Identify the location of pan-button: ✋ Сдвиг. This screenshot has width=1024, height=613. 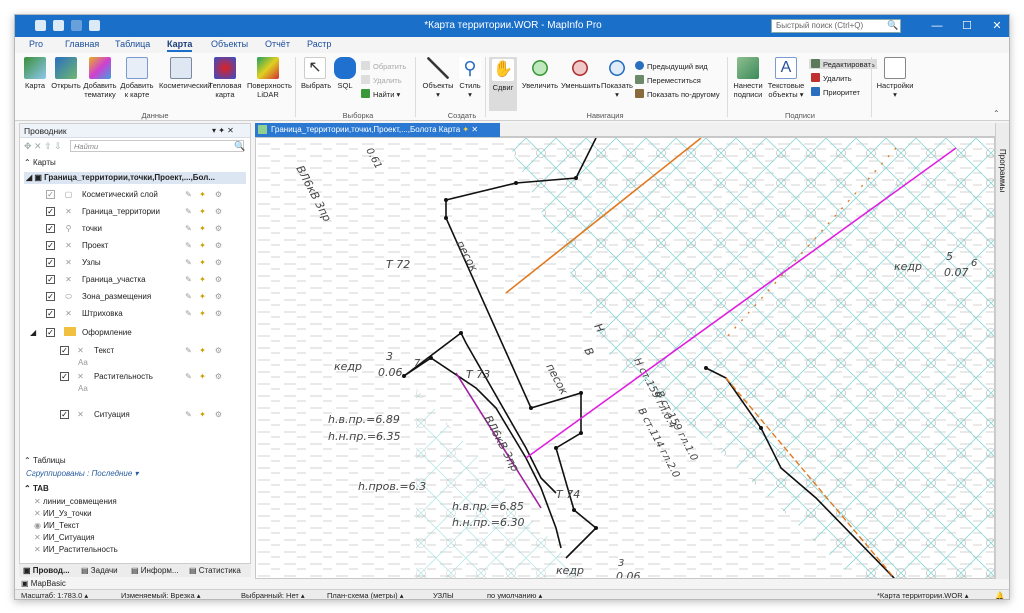
(503, 84).